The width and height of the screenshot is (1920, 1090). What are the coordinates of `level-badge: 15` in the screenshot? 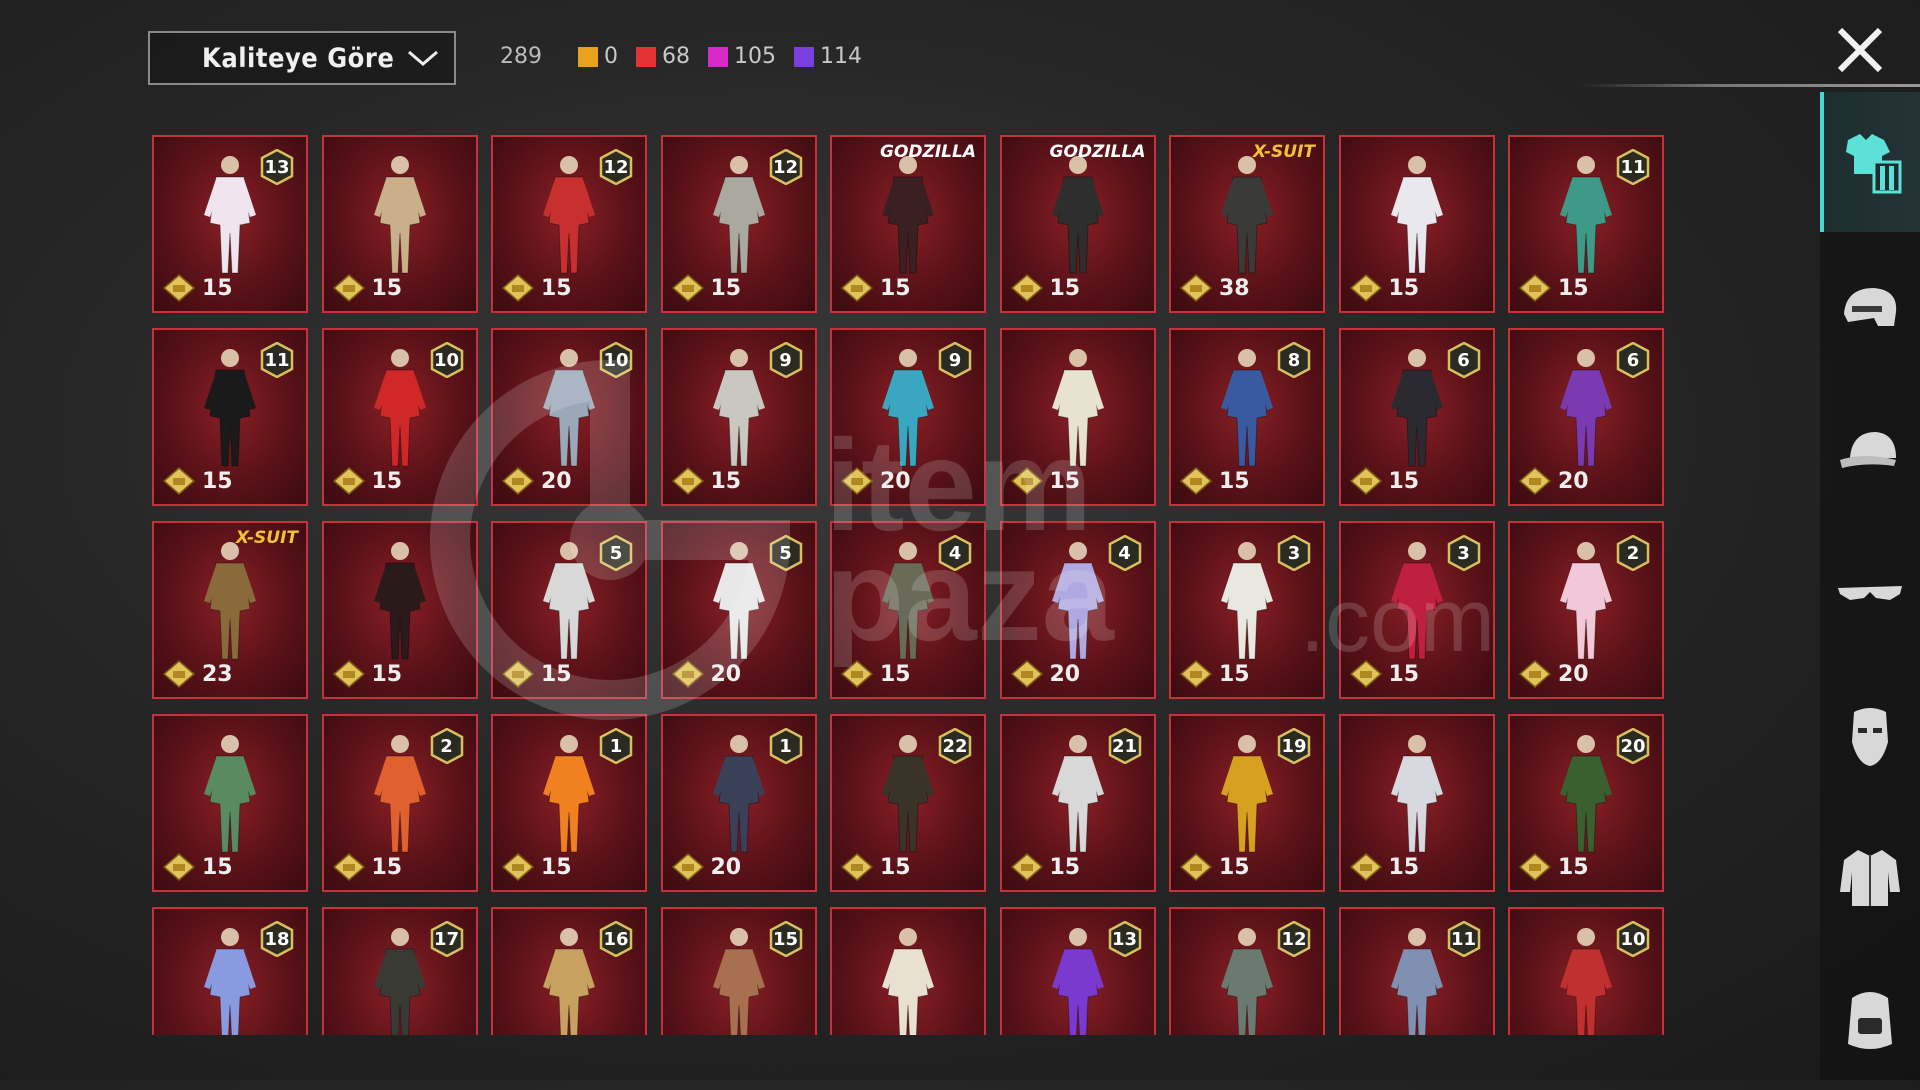 It's located at (786, 939).